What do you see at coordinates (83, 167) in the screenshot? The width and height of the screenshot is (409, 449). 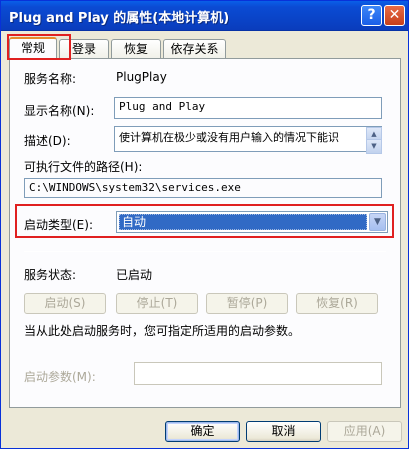 I see `exe-path-label: 可执行文件的路径(H):` at bounding box center [83, 167].